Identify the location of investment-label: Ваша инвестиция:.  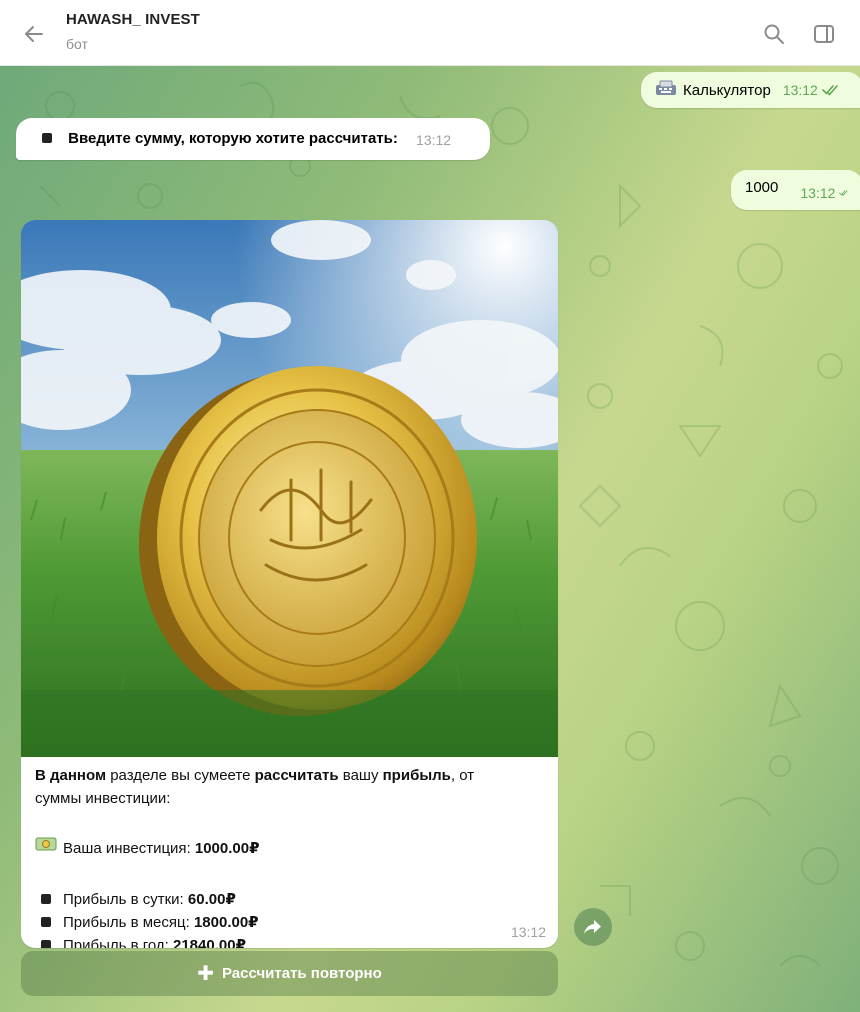
(129, 848).